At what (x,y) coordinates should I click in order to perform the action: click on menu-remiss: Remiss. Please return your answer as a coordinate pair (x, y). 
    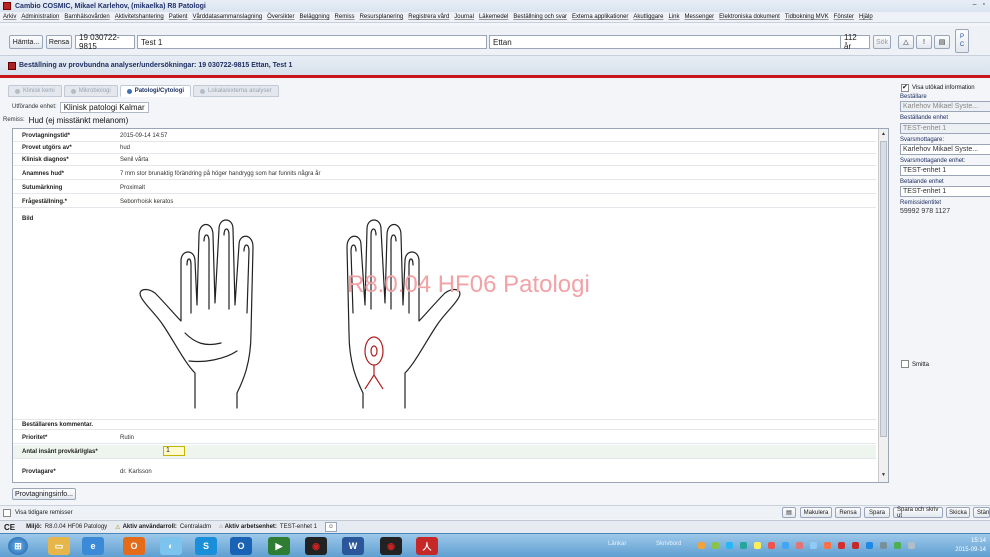
    Looking at the image, I should click on (345, 17).